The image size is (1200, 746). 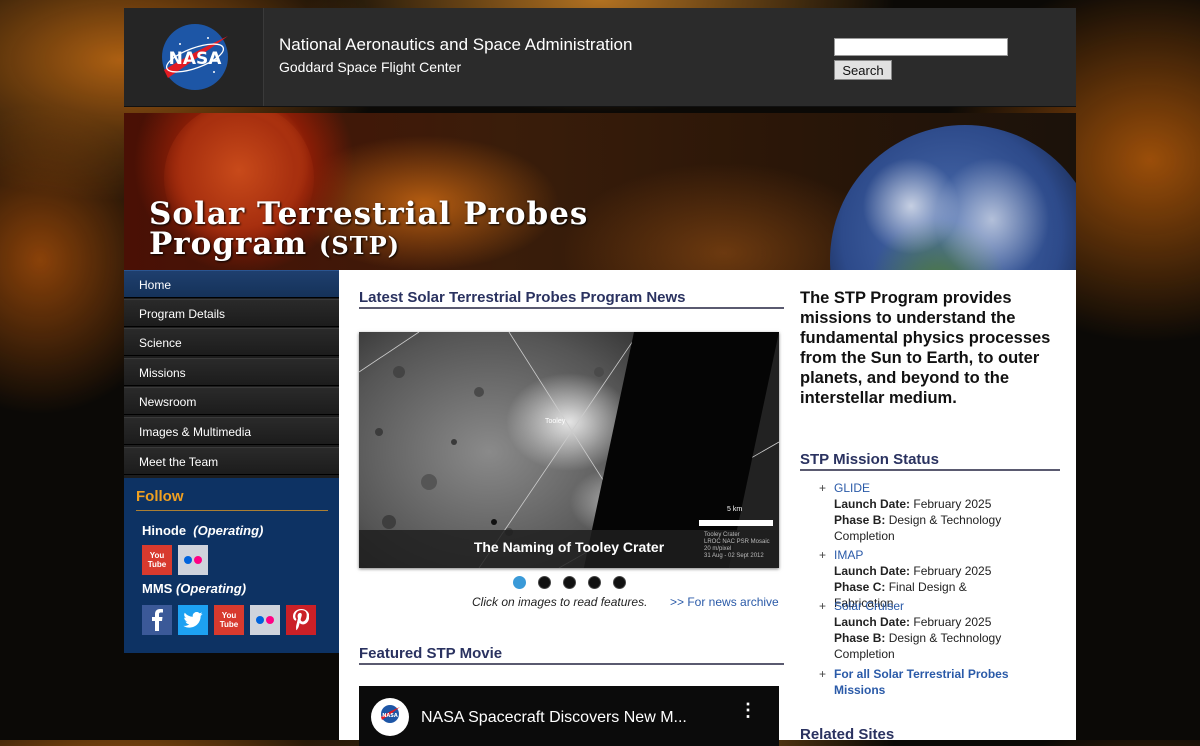 What do you see at coordinates (931, 555) in the screenshot?
I see `mission-link-imap: IMAP` at bounding box center [931, 555].